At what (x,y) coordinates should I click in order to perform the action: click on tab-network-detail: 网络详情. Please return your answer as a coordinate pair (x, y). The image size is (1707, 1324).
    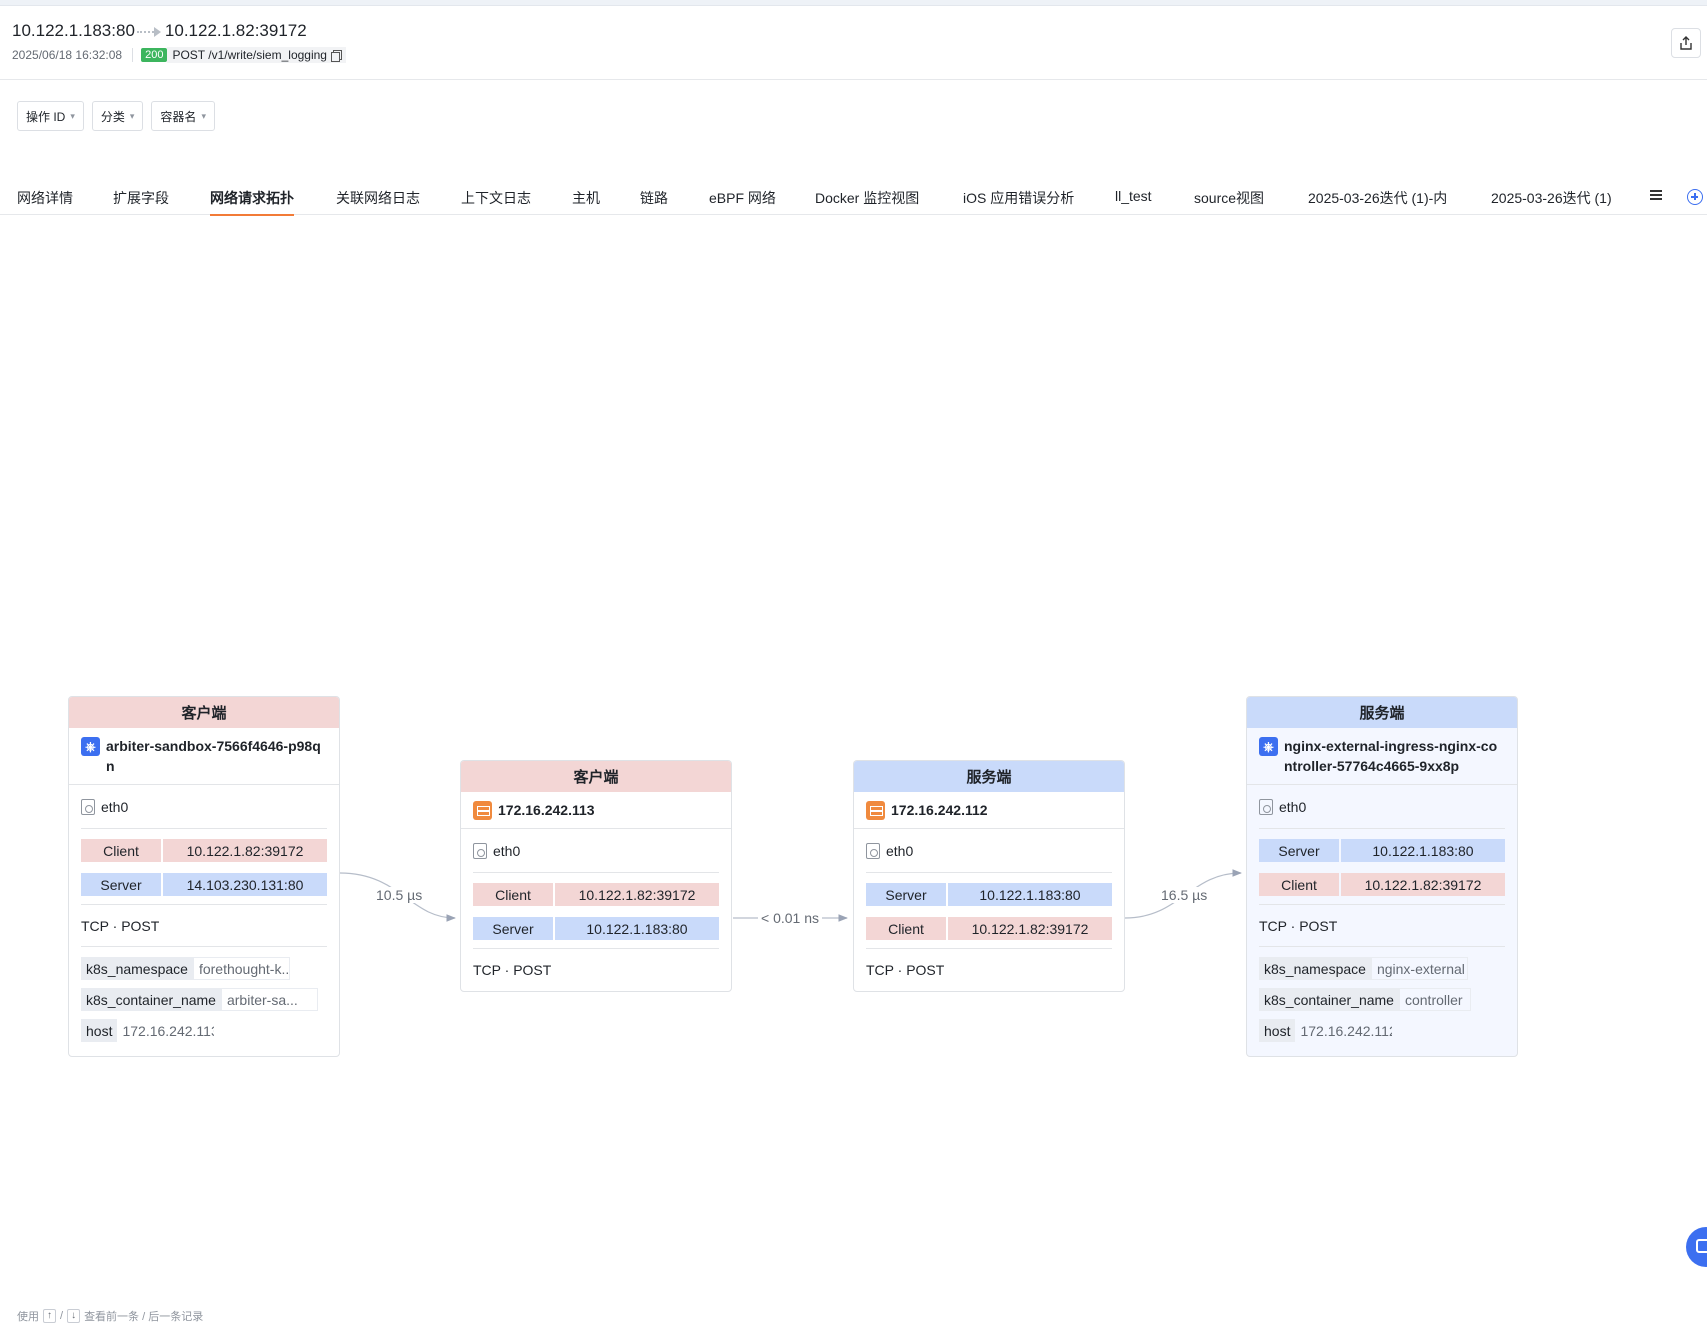
    Looking at the image, I should click on (45, 201).